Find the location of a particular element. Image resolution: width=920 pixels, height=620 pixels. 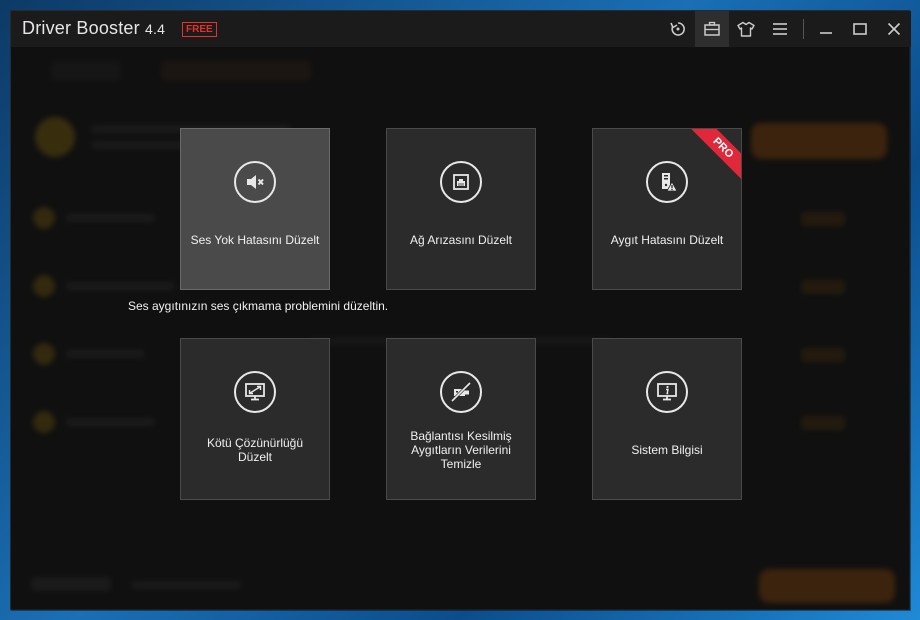

toolbar-divider is located at coordinates (803, 29).